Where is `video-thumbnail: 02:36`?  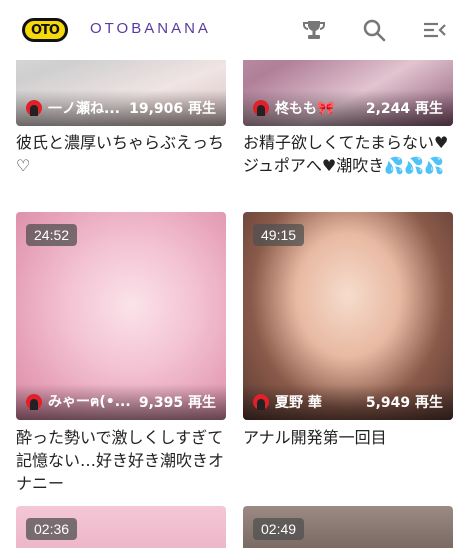 video-thumbnail: 02:36 is located at coordinates (121, 527).